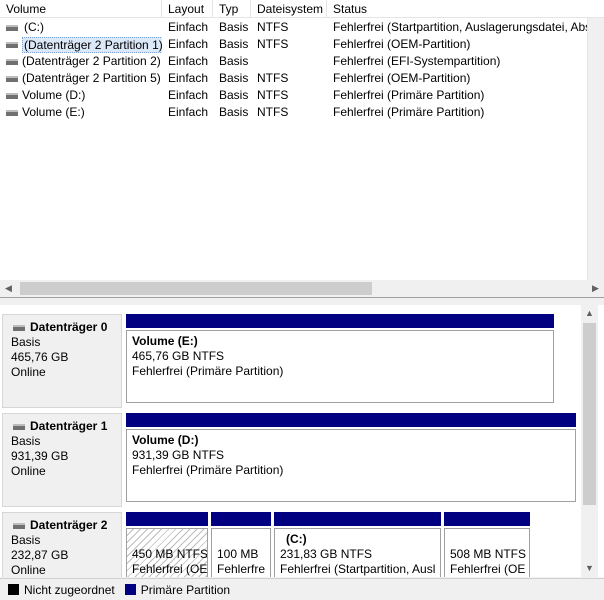 The width and height of the screenshot is (604, 600). Describe the element at coordinates (62, 544) in the screenshot. I see `disk-info-2: Datenträger 2 Basis 232,87 GB Online` at that location.